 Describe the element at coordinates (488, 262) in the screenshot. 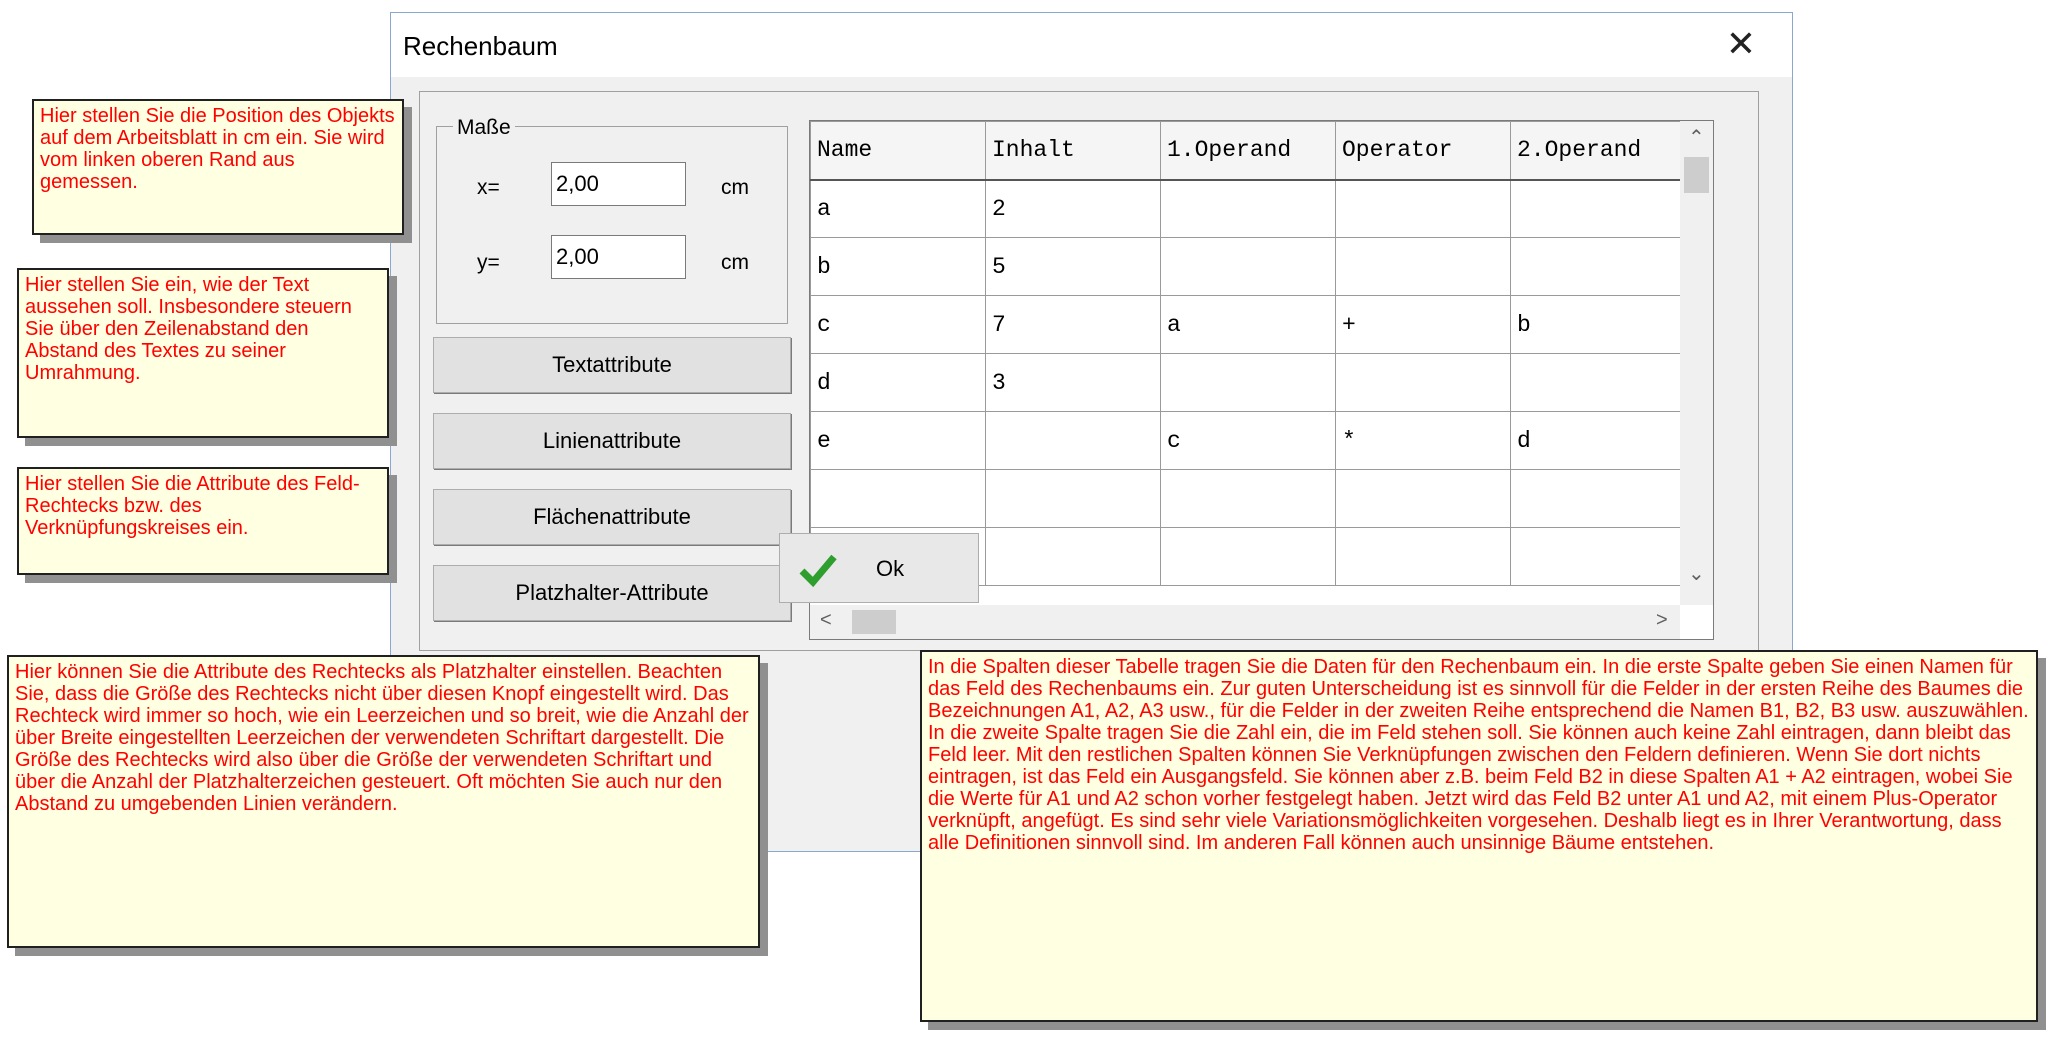

I see `y-label: y=` at that location.